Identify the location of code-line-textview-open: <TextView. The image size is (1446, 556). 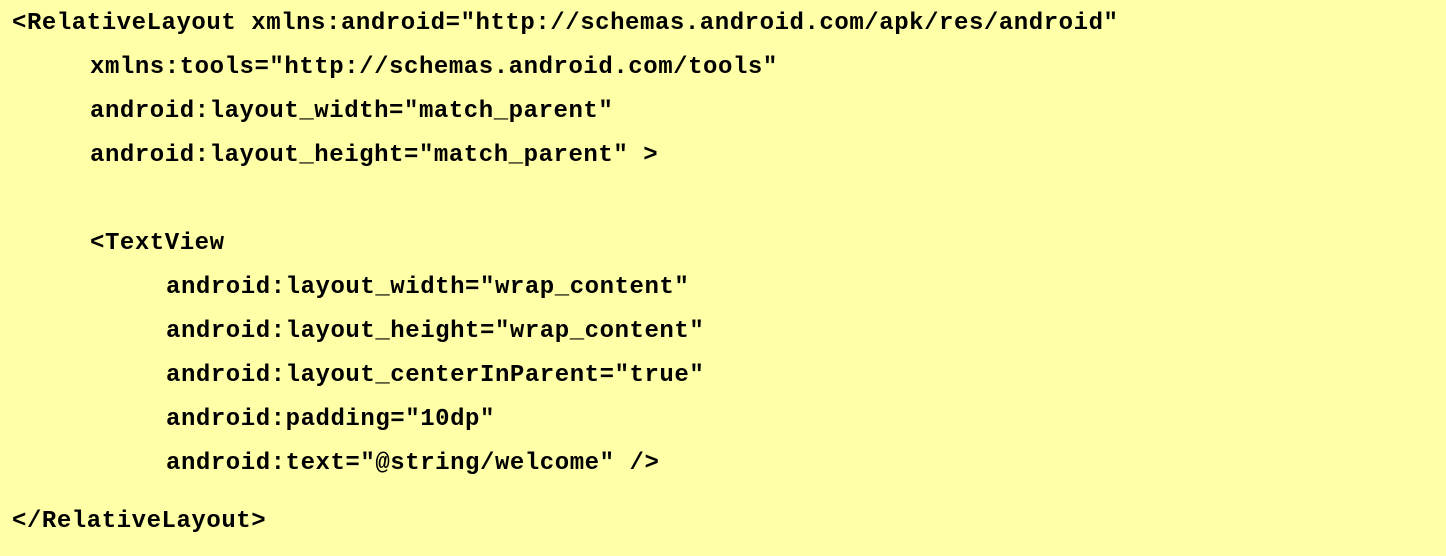
(157, 243).